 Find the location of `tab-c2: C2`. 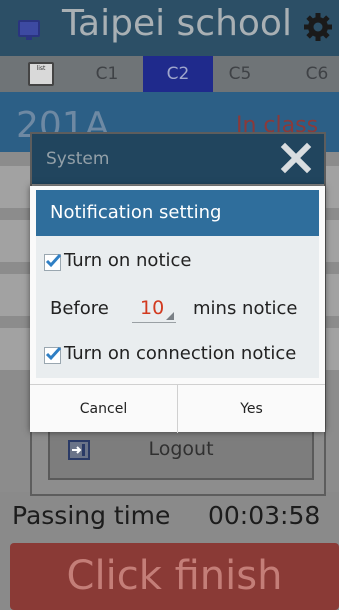

tab-c2: C2 is located at coordinates (178, 74).